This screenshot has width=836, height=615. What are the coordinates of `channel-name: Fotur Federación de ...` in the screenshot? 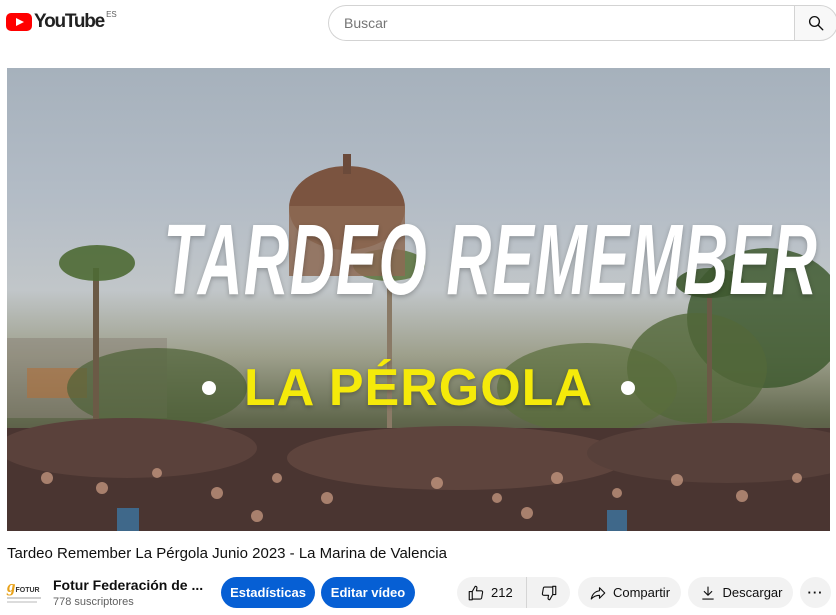 It's located at (128, 585).